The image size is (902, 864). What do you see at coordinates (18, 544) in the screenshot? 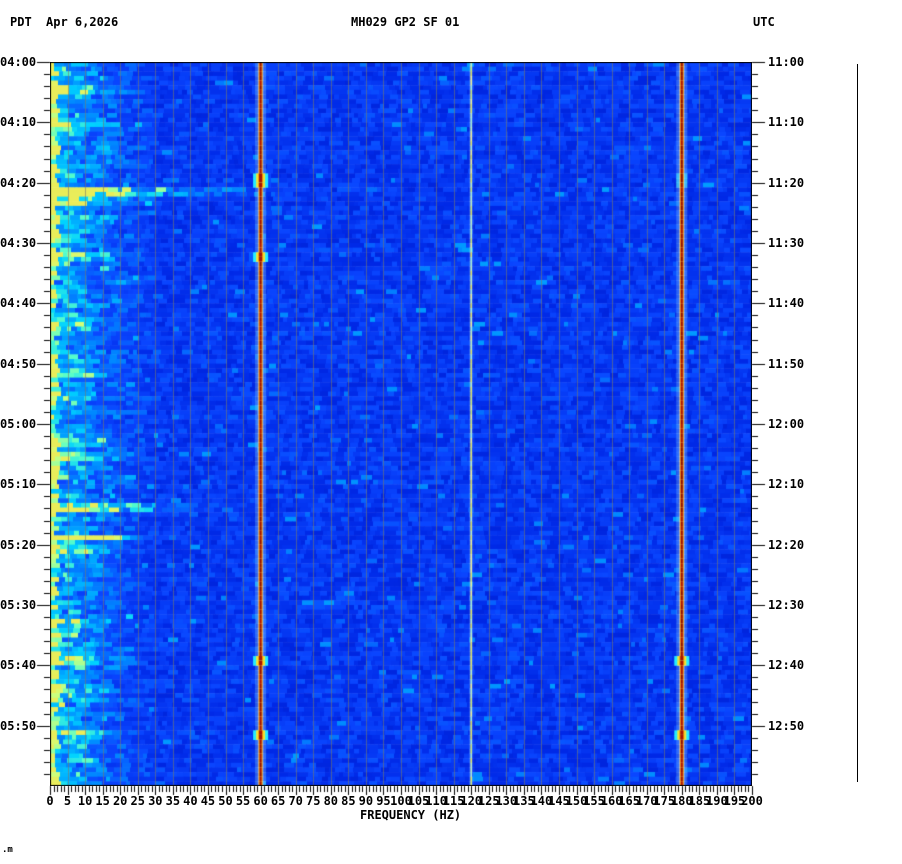
I see `time-label-left: 05:20` at bounding box center [18, 544].